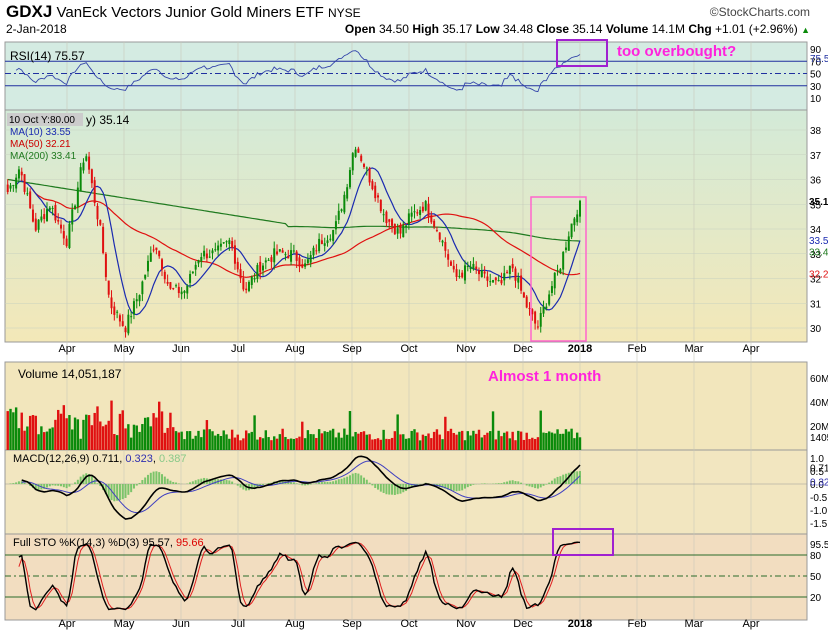 Image resolution: width=828 pixels, height=630 pixels. What do you see at coordinates (181, 349) in the screenshot?
I see `month-tick-label: Jun` at bounding box center [181, 349].